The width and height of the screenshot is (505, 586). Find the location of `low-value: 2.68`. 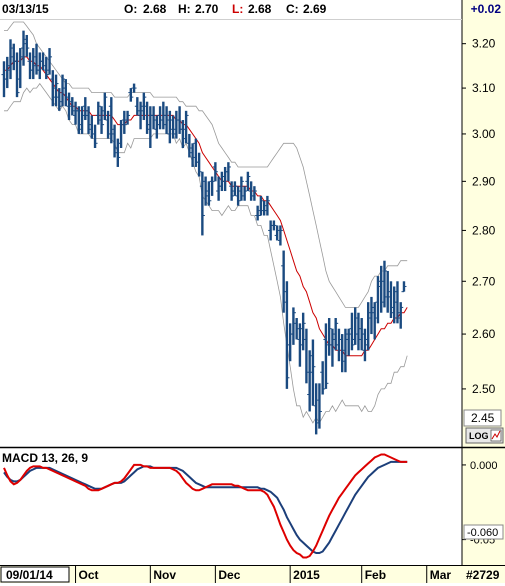

low-value: 2.68 is located at coordinates (260, 9).